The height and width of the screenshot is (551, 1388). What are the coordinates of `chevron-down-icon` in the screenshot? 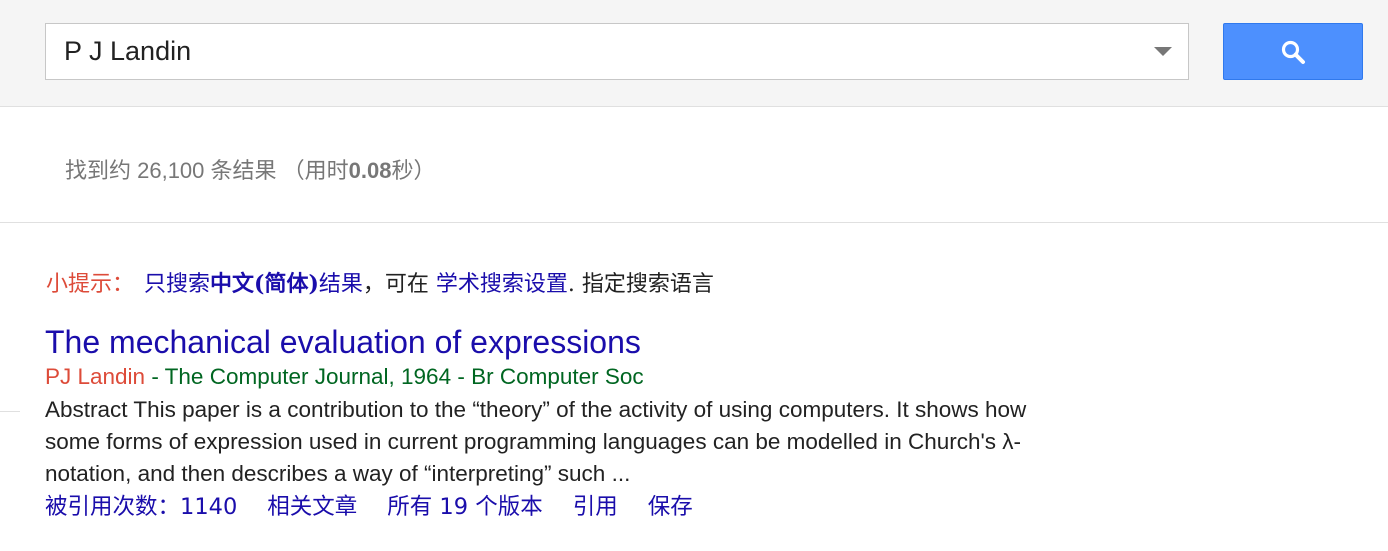 It's located at (1163, 51).